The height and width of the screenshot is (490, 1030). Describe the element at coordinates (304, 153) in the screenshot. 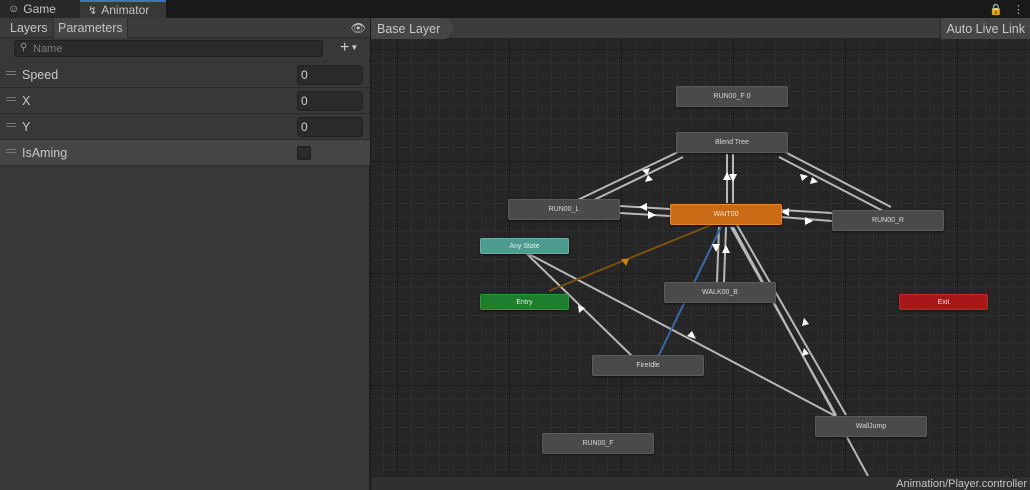

I see `parameter-bool-checkbox` at that location.